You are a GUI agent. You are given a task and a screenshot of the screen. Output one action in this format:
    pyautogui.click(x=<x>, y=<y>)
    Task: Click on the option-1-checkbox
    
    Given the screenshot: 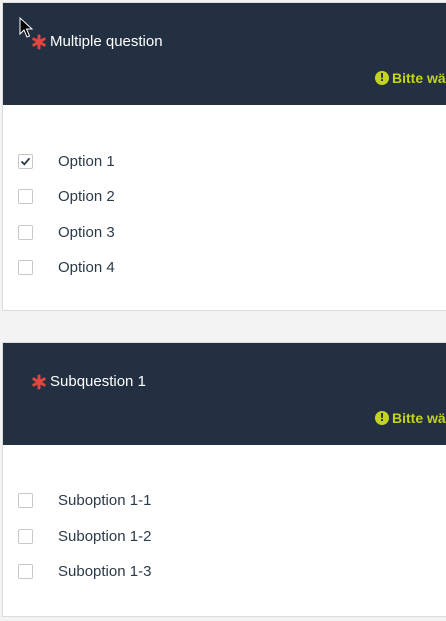 What is the action you would take?
    pyautogui.click(x=25, y=161)
    